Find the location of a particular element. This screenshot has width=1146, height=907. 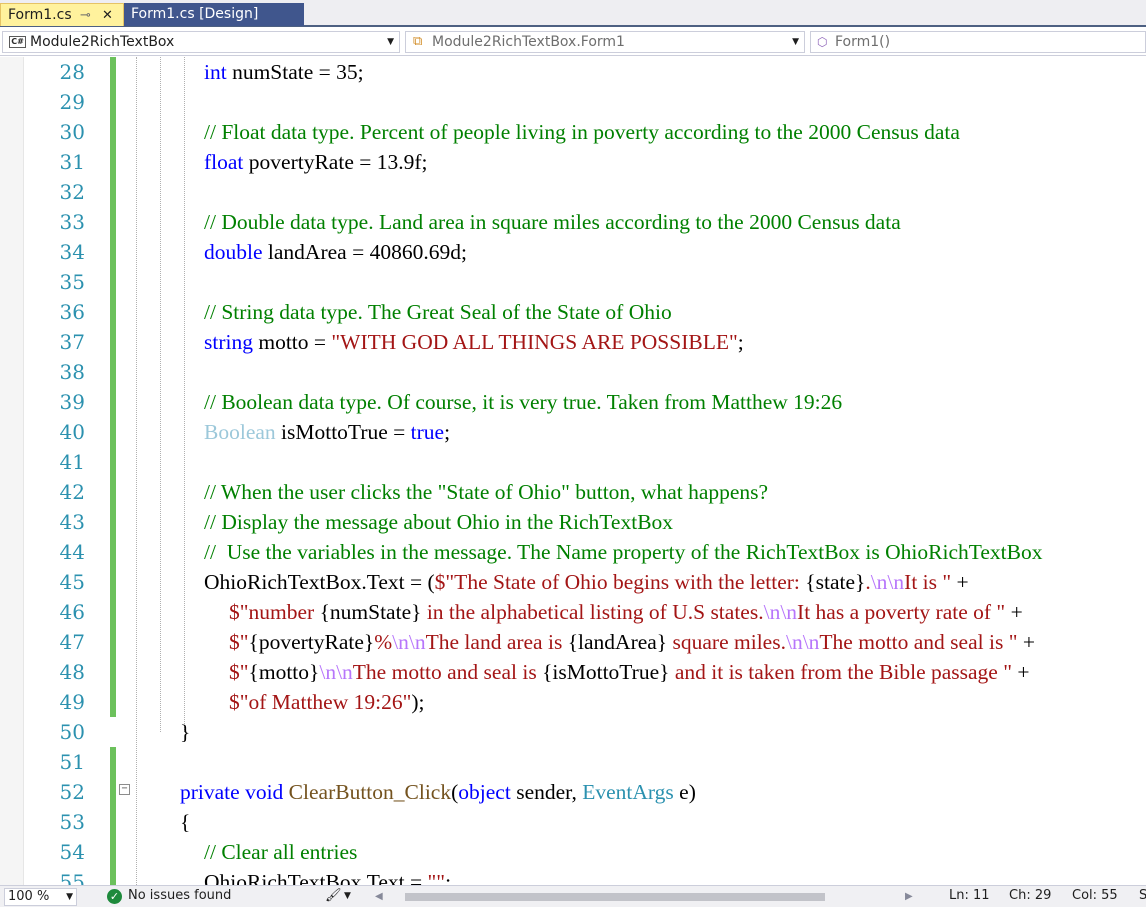

line-number: 49 is located at coordinates (72, 702).